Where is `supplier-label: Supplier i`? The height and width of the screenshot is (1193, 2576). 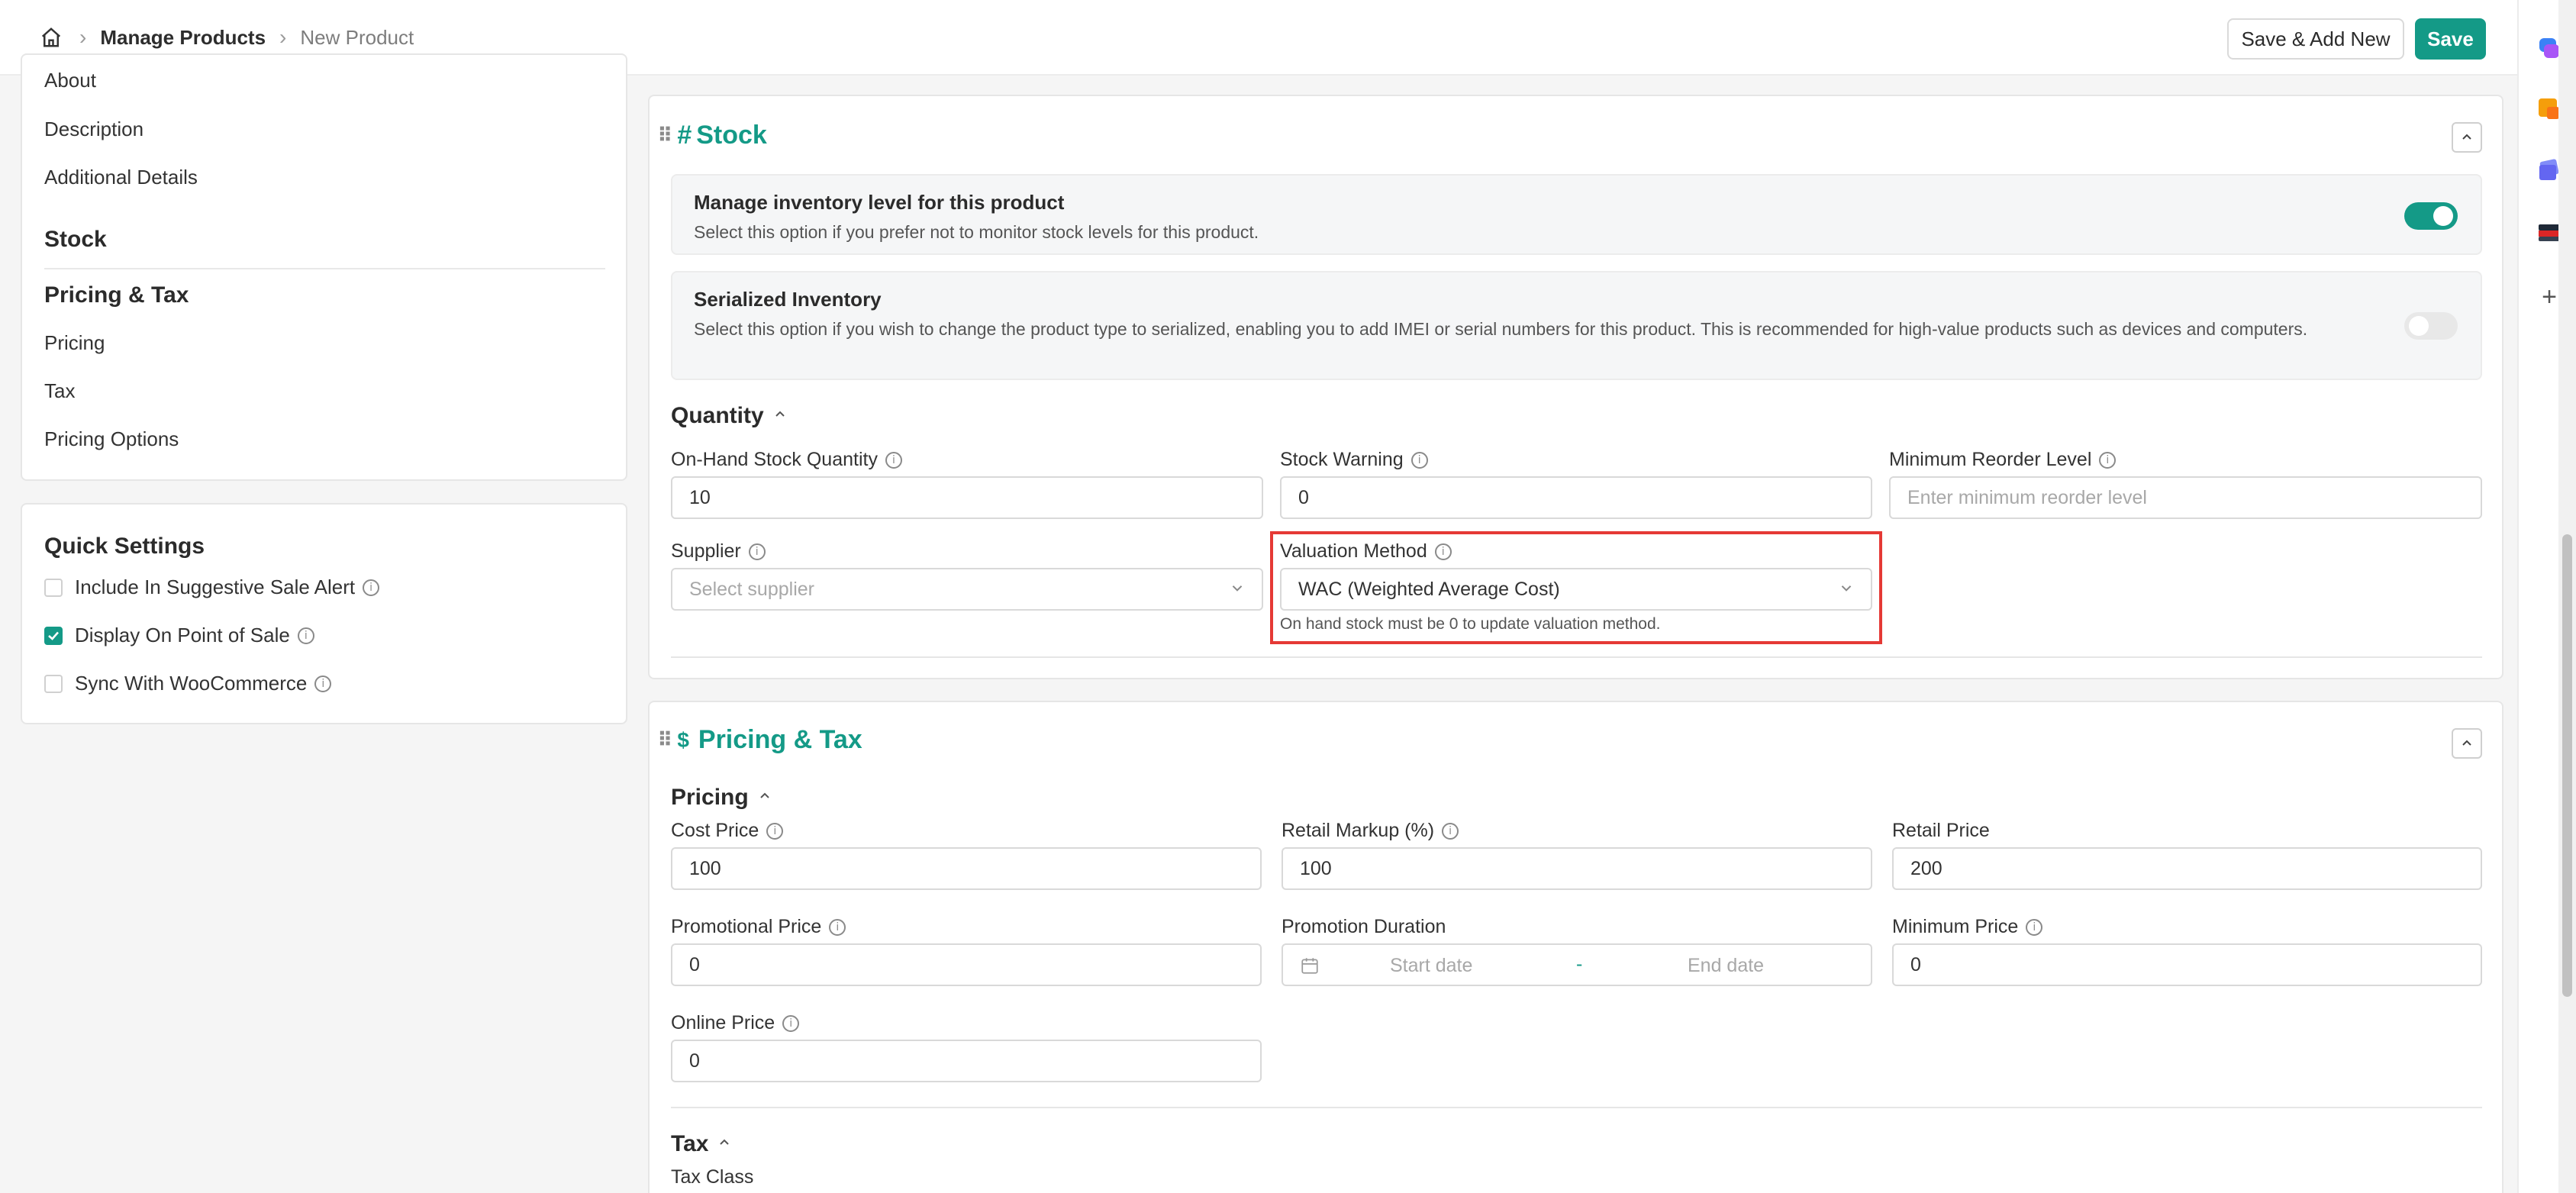 supplier-label: Supplier i is located at coordinates (719, 551).